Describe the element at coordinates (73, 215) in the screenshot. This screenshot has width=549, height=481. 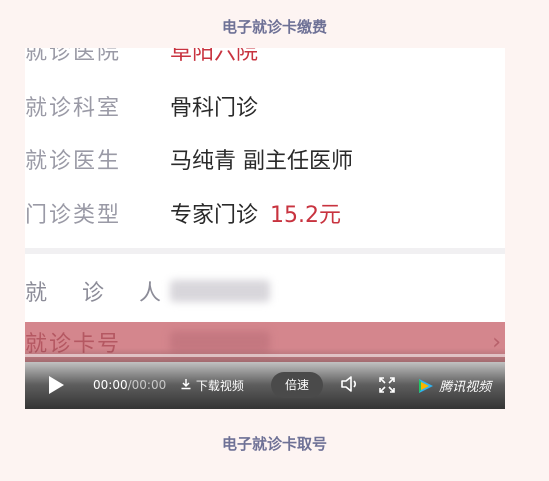
I see `clinic-type-label: 门诊类型` at that location.